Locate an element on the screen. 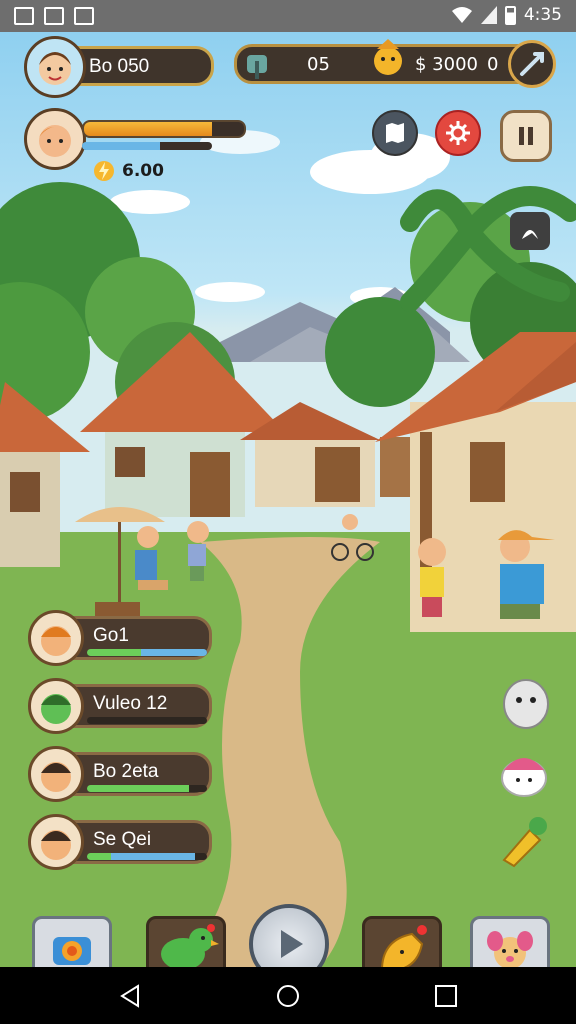 The height and width of the screenshot is (1024, 576). currency-panel: 05 $ 3000 0 is located at coordinates (394, 61).